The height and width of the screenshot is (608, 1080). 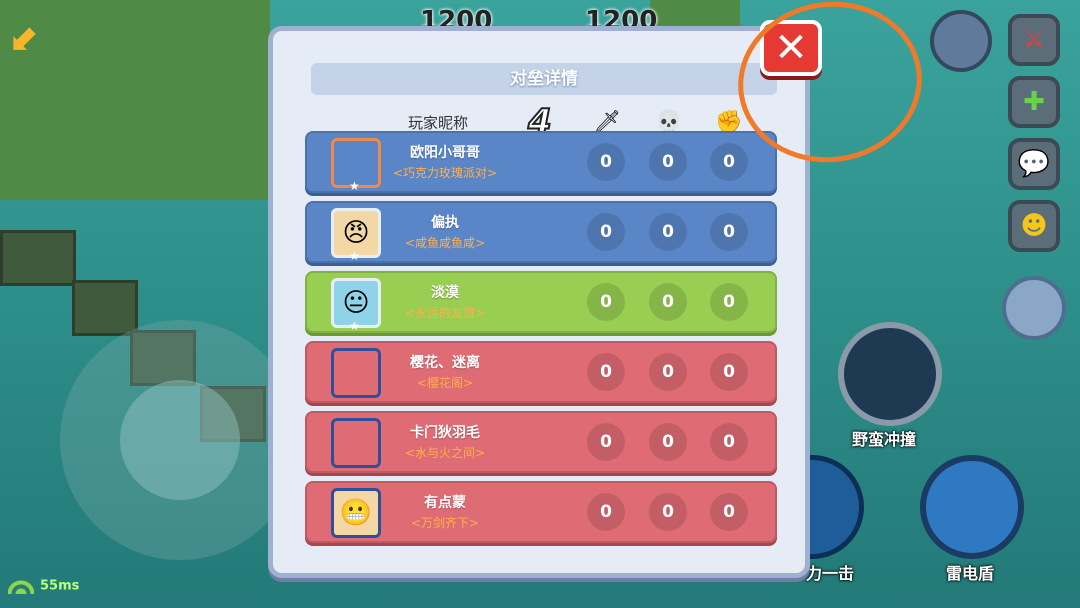 What do you see at coordinates (445, 153) in the screenshot?
I see `player-name: 欧阳小哥哥` at bounding box center [445, 153].